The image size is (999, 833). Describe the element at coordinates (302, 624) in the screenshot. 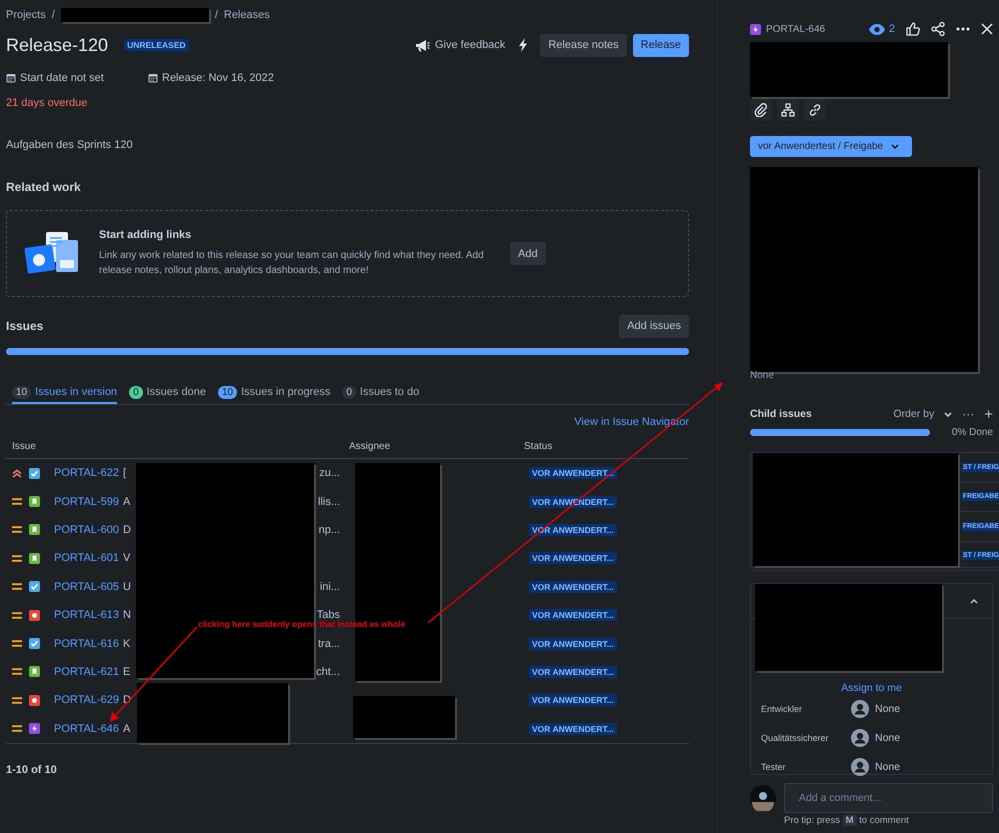

I see `annotation-text: clicking here suddenly opens that instead as whole` at that location.